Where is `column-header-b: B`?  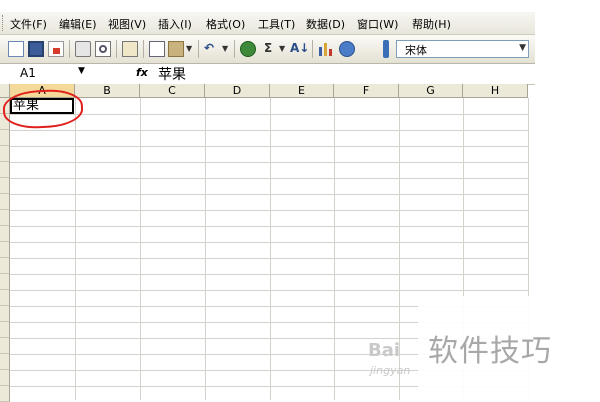
column-header-b: B is located at coordinates (107, 91).